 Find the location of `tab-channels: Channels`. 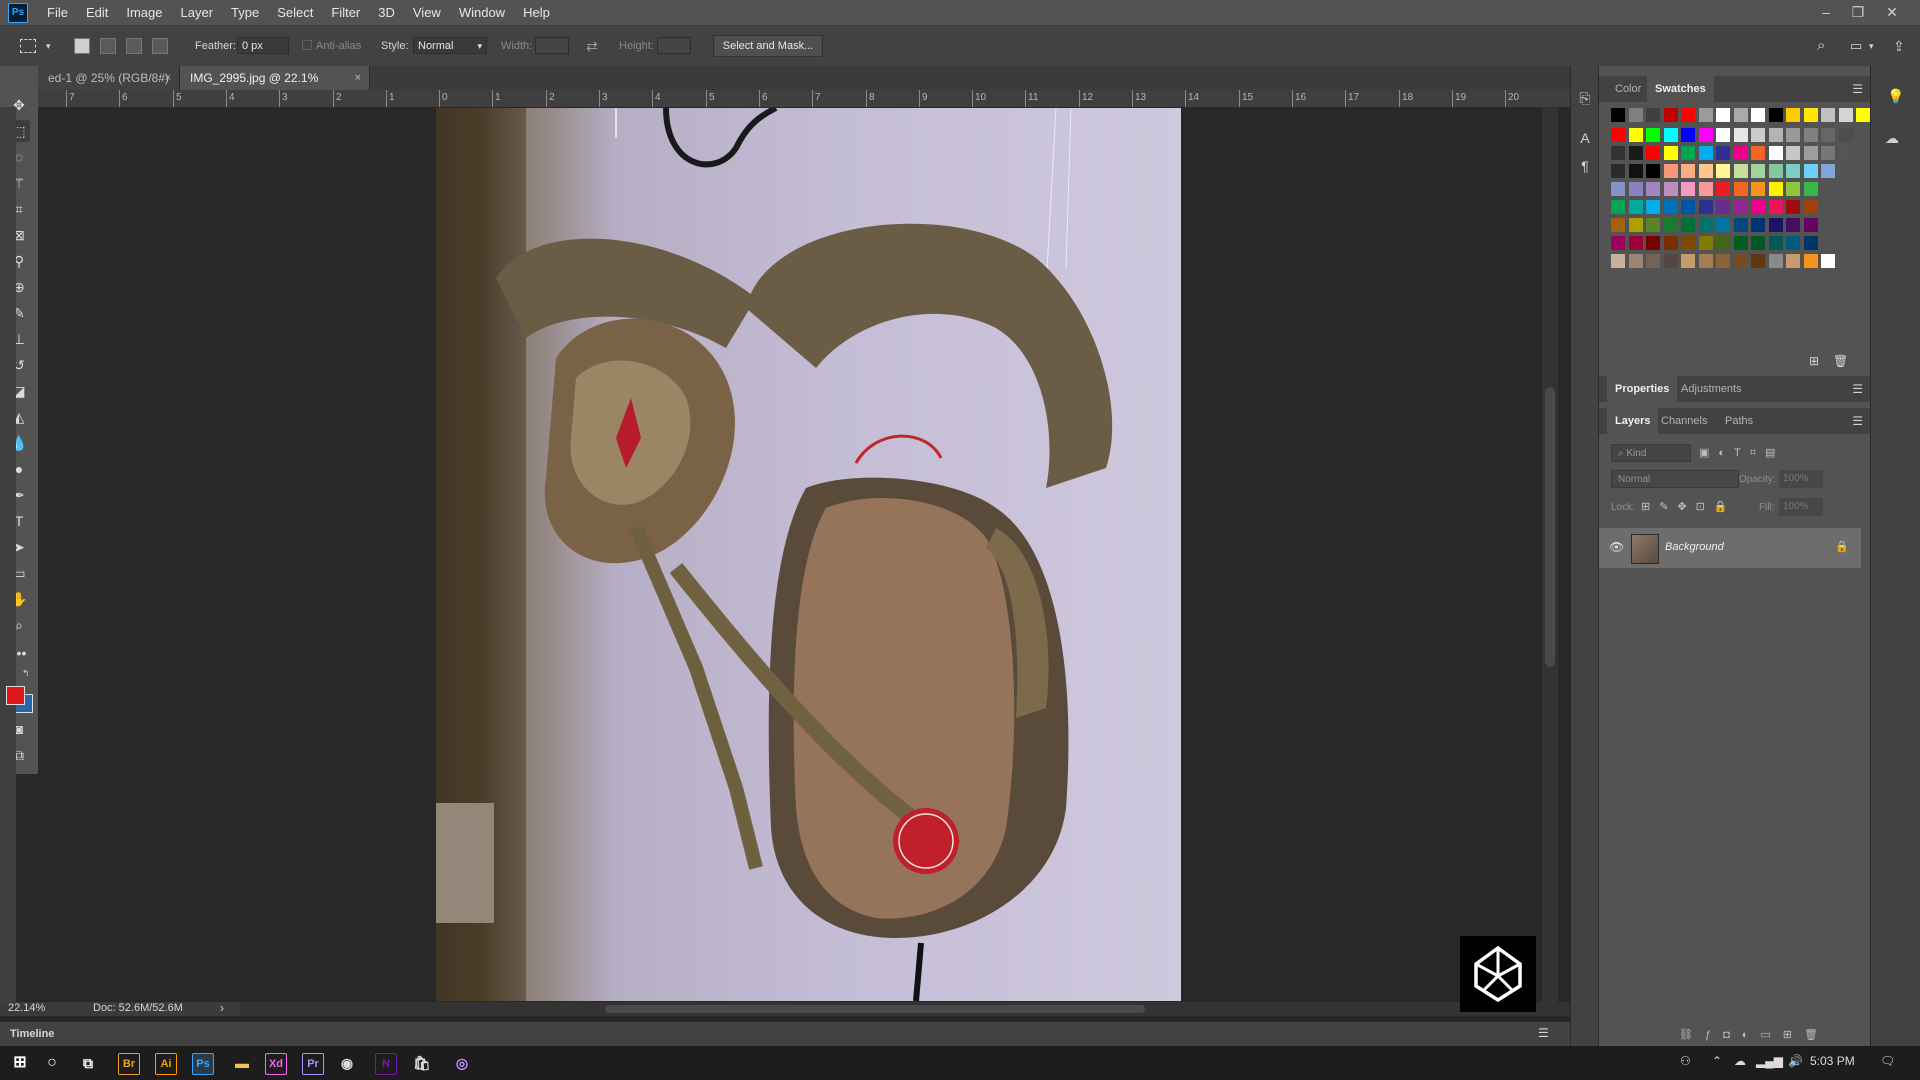

tab-channels: Channels is located at coordinates (1684, 421).